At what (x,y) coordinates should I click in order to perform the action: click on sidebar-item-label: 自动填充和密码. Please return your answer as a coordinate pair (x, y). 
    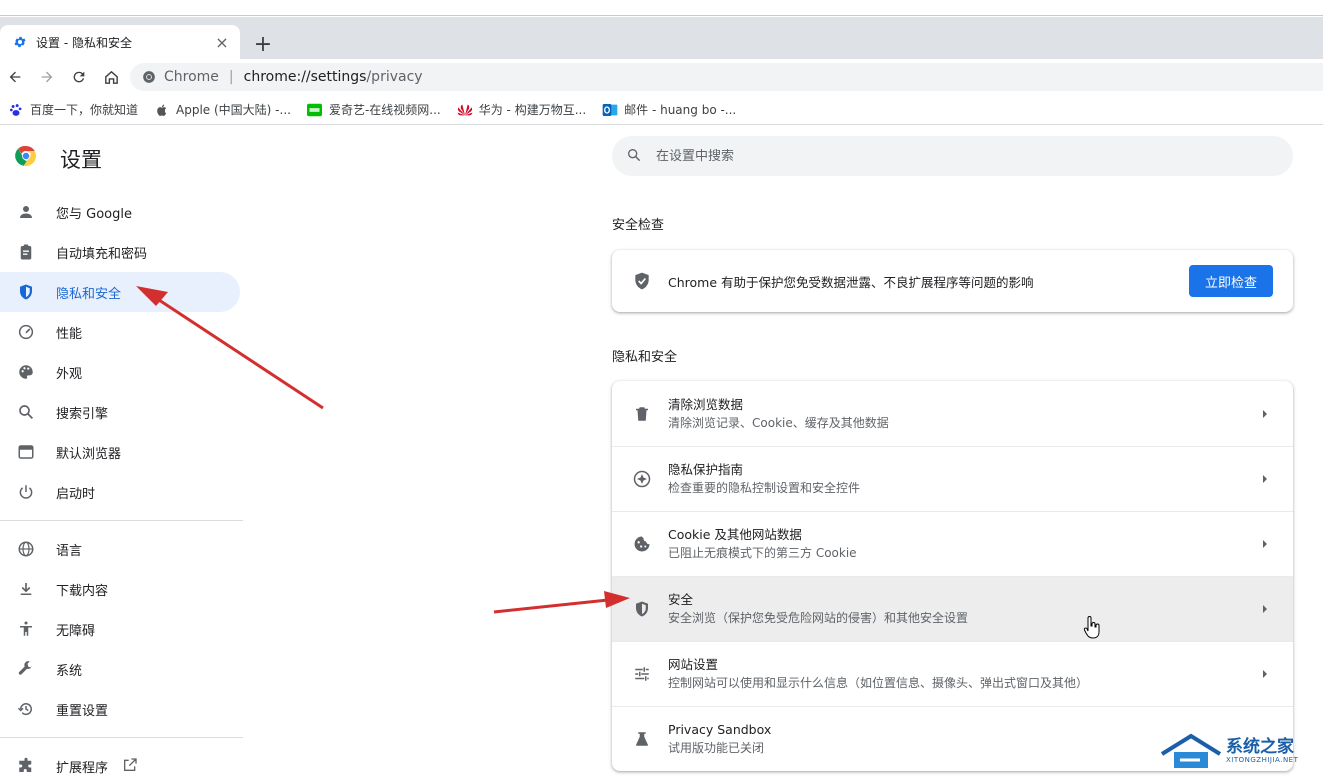
    Looking at the image, I should click on (102, 254).